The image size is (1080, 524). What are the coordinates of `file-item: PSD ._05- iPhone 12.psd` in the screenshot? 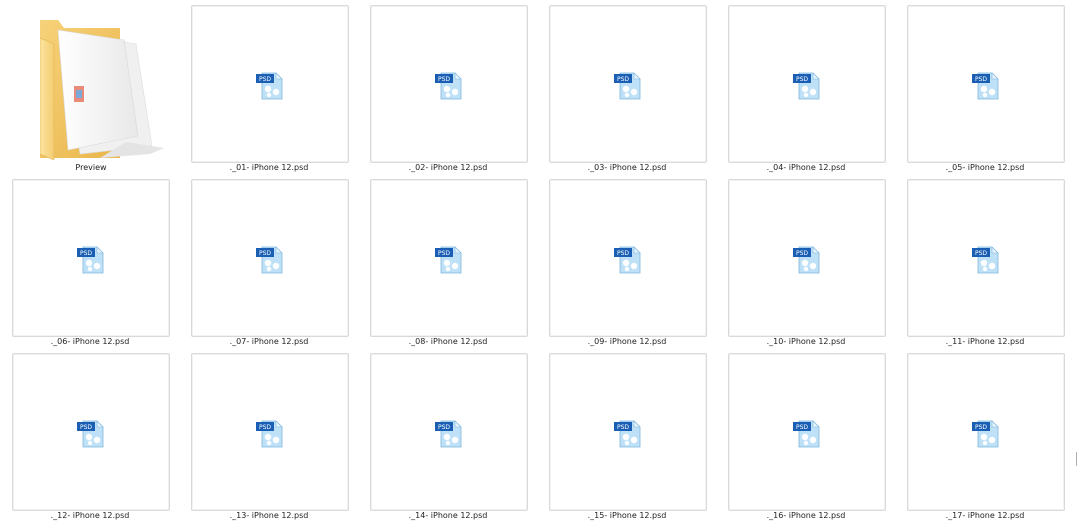 It's located at (992, 87).